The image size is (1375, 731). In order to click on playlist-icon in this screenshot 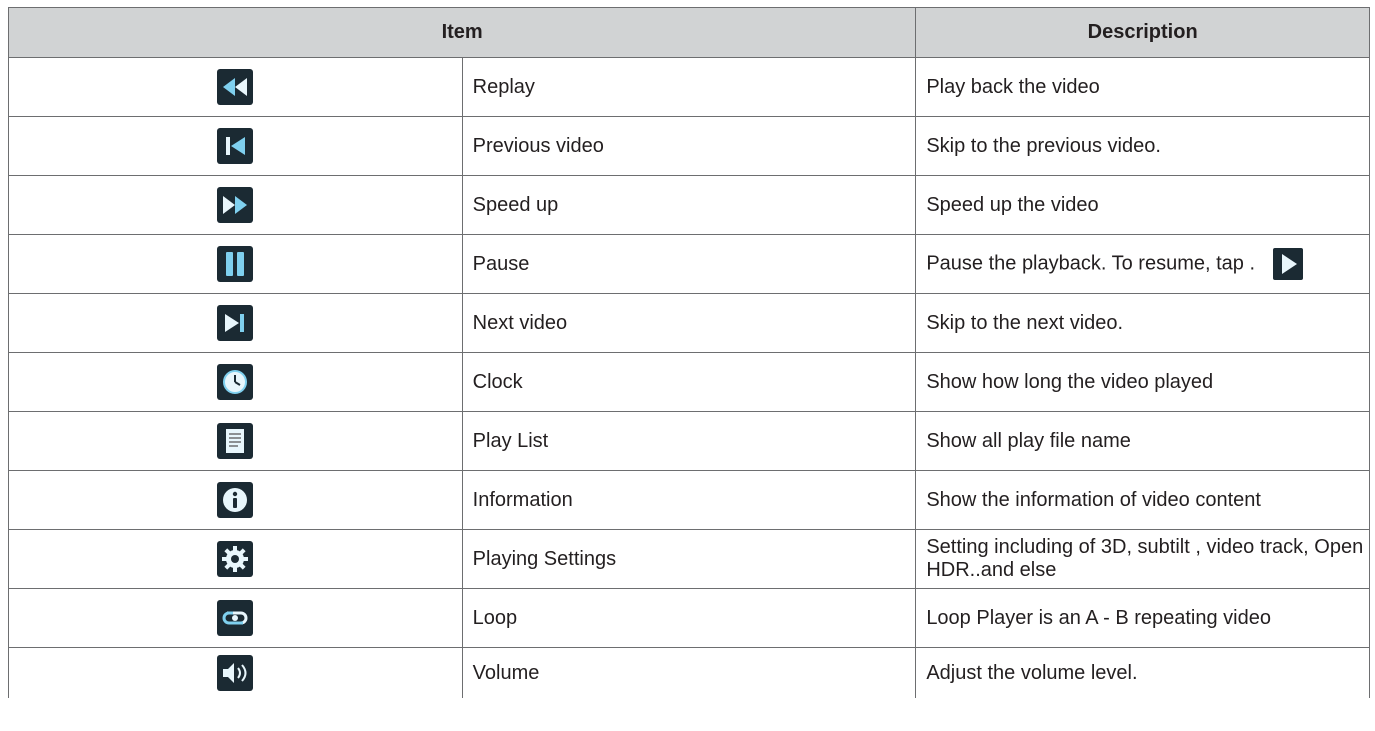, I will do `click(235, 441)`.